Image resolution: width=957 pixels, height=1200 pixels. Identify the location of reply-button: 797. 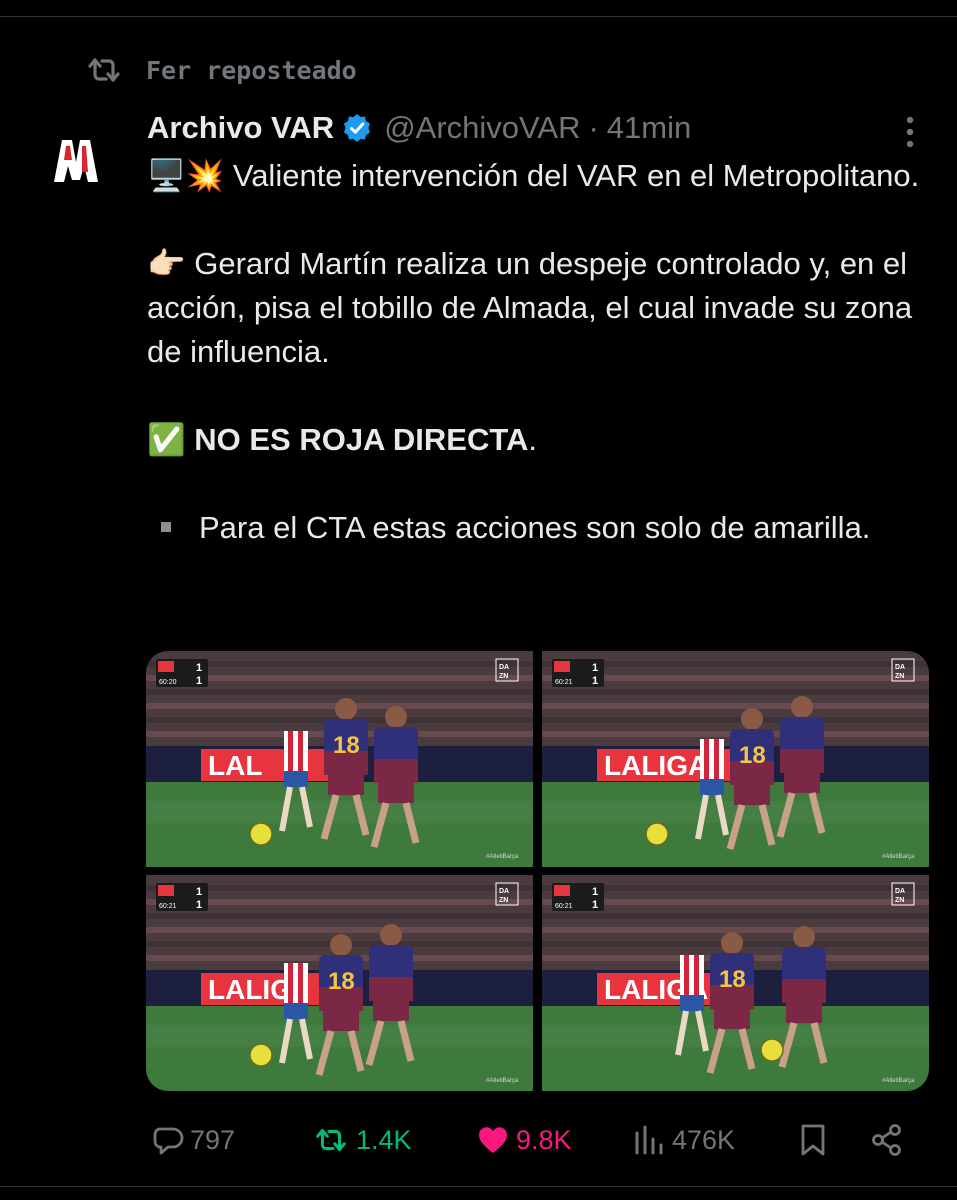
(192, 1140).